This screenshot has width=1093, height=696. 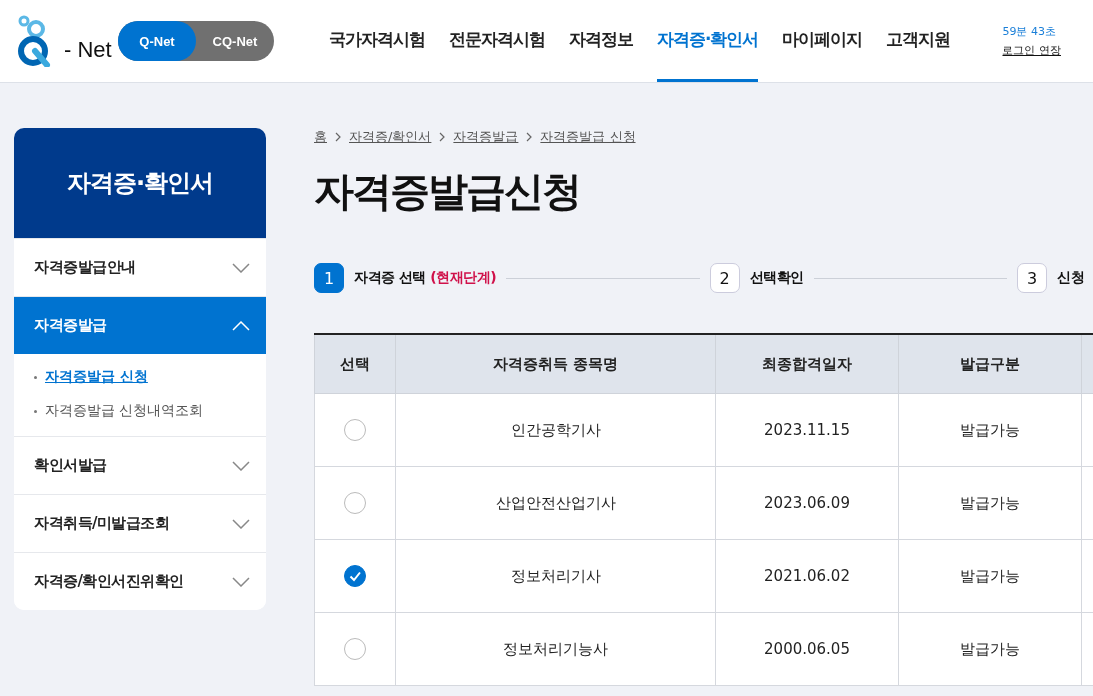 What do you see at coordinates (807, 430) in the screenshot?
I see `table-cell: 2023.11.15` at bounding box center [807, 430].